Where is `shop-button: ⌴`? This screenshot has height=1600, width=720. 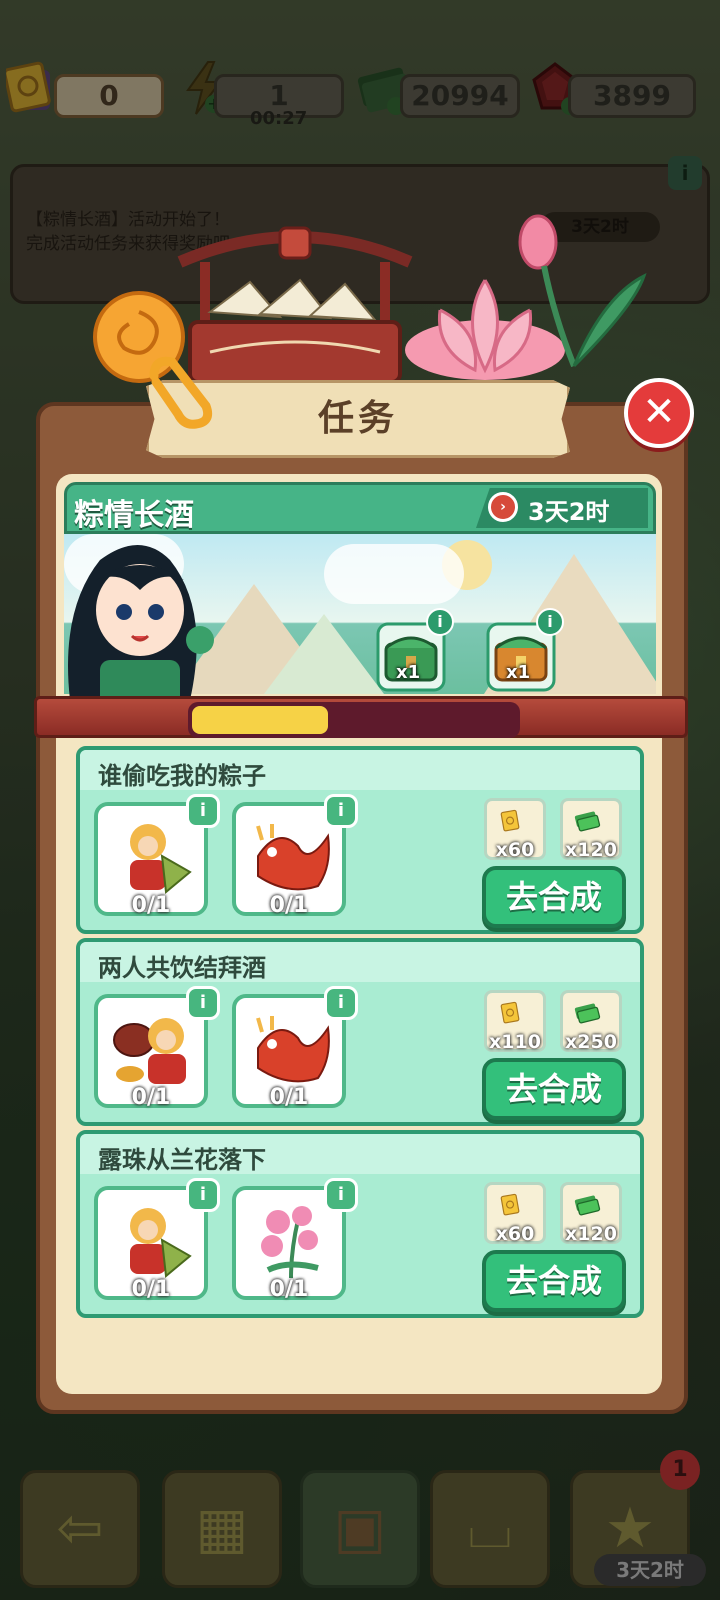
shop-button: ⌴ is located at coordinates (490, 1529).